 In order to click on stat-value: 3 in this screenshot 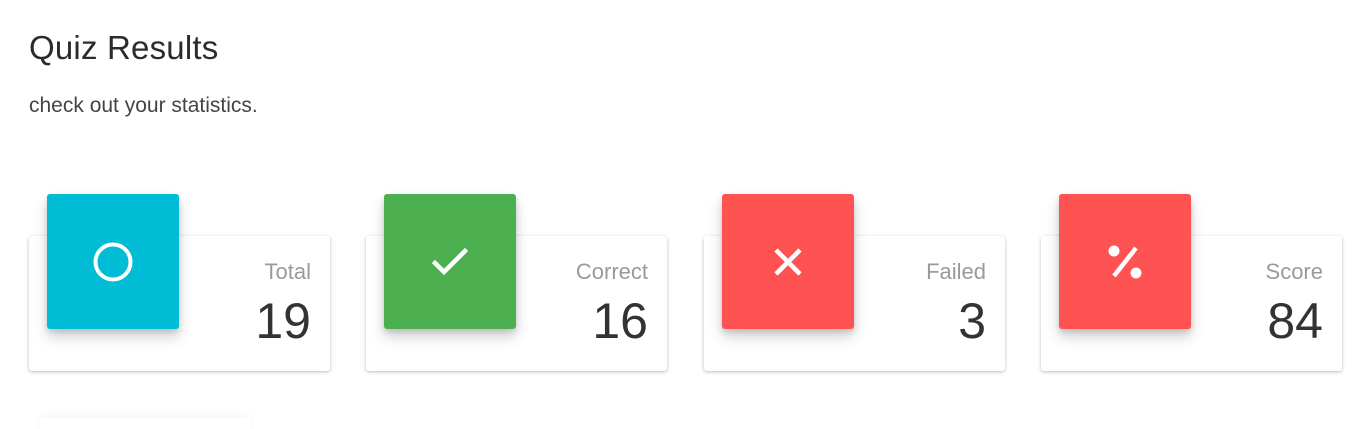, I will do `click(972, 321)`.